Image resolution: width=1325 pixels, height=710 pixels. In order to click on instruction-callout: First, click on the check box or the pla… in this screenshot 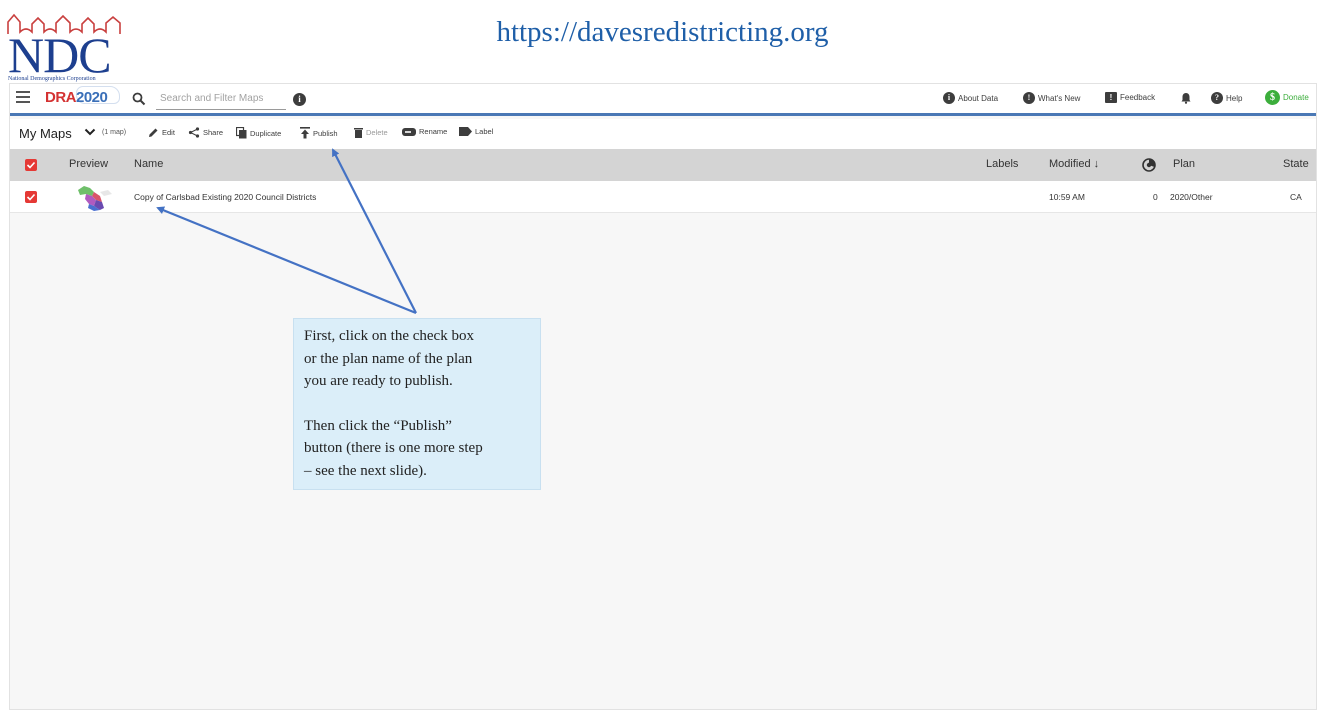, I will do `click(417, 404)`.